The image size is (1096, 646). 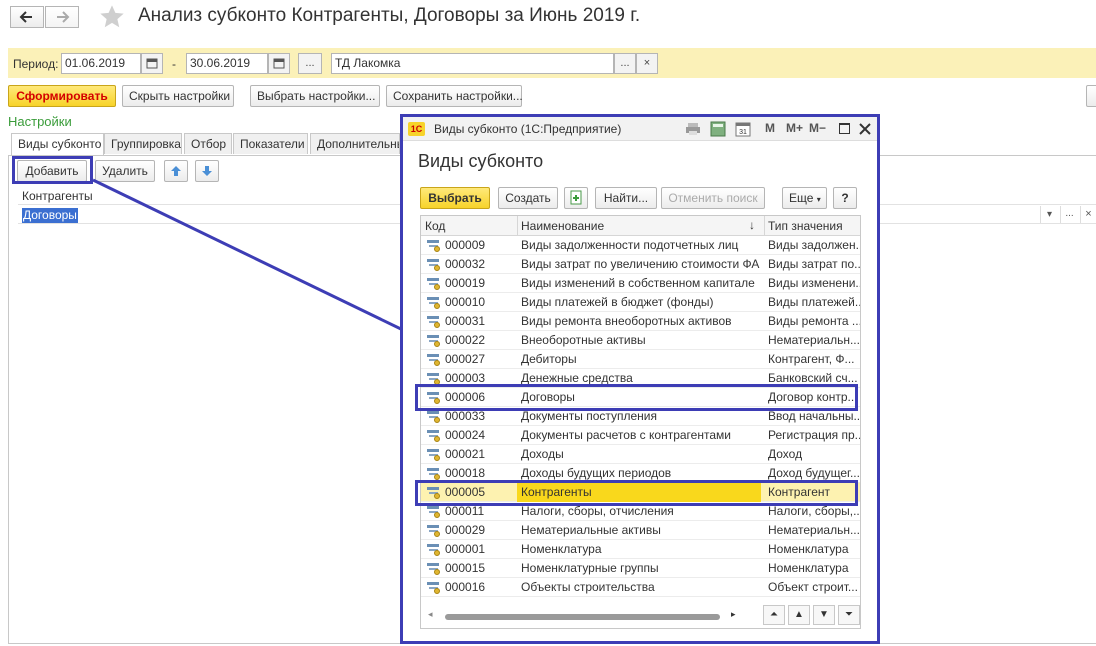 I want to click on dialog-window-title: Виды субконто (1С:Предприятие), so click(x=528, y=129).